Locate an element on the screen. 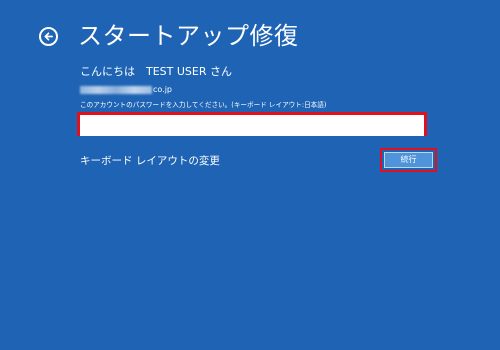  password-prompt: このアカウントのパスワードを入力してください。(キーボード レイアウト:日本語) is located at coordinates (203, 105).